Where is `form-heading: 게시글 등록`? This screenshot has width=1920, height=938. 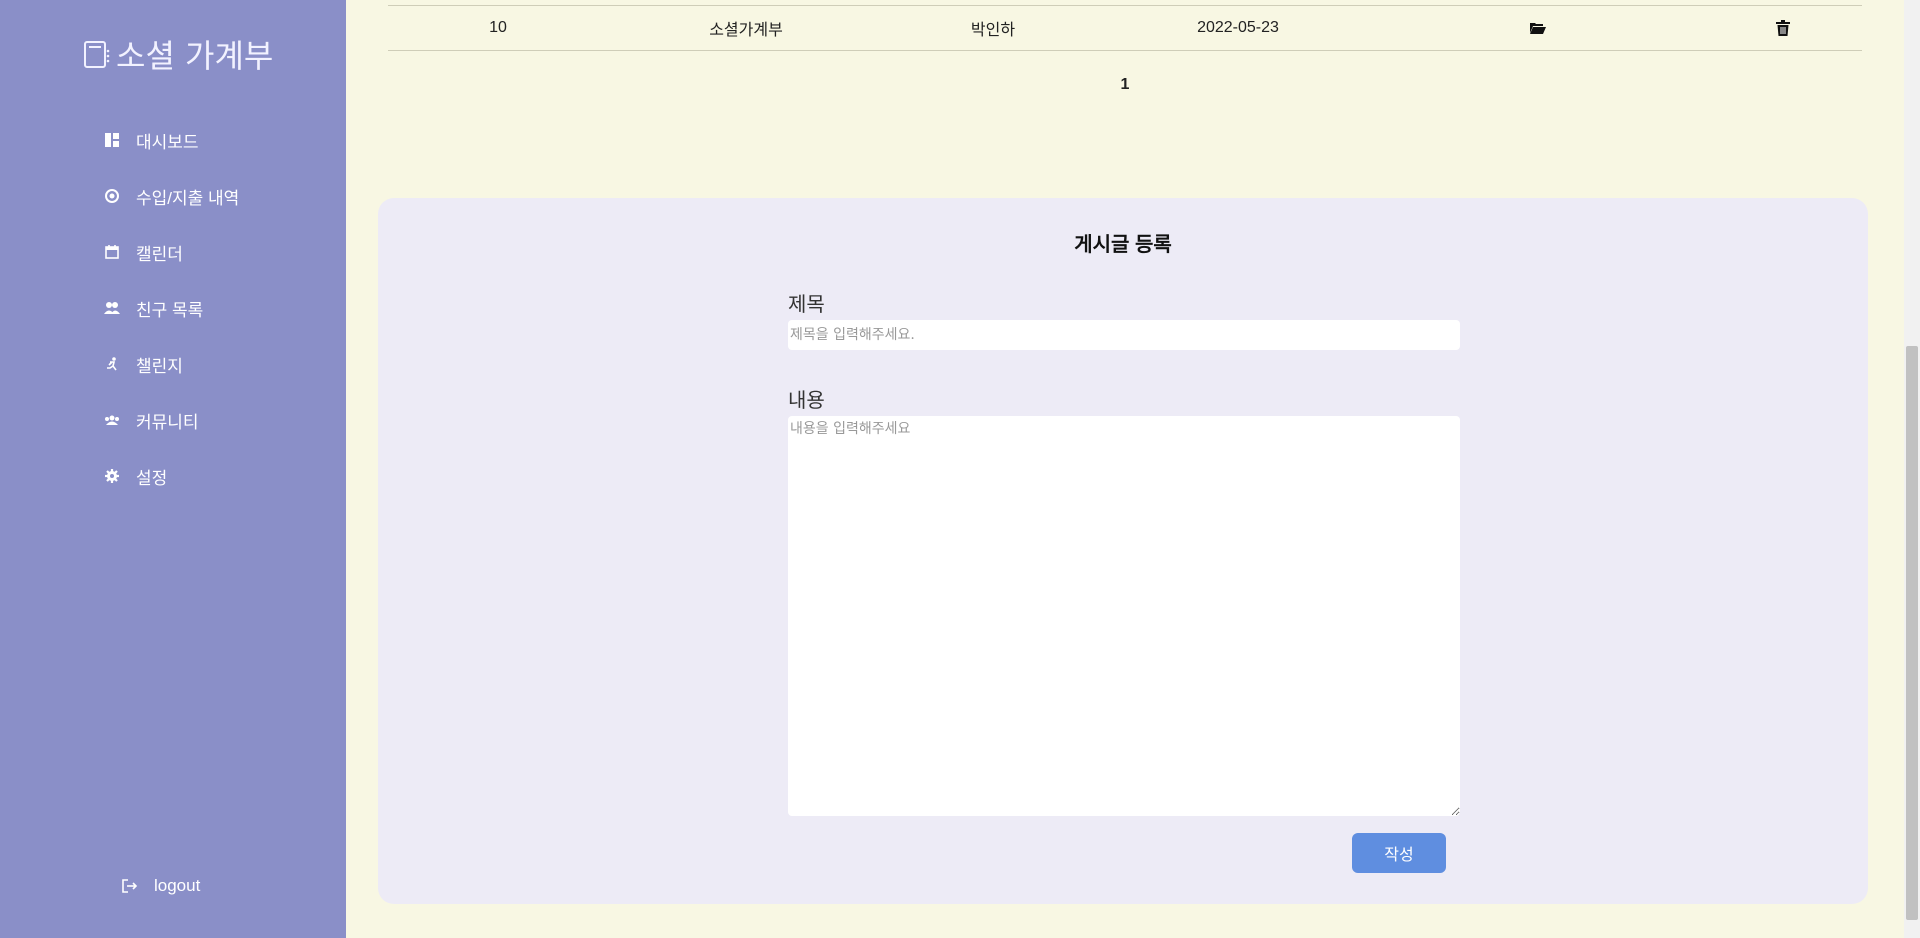
form-heading: 게시글 등록 is located at coordinates (1123, 245).